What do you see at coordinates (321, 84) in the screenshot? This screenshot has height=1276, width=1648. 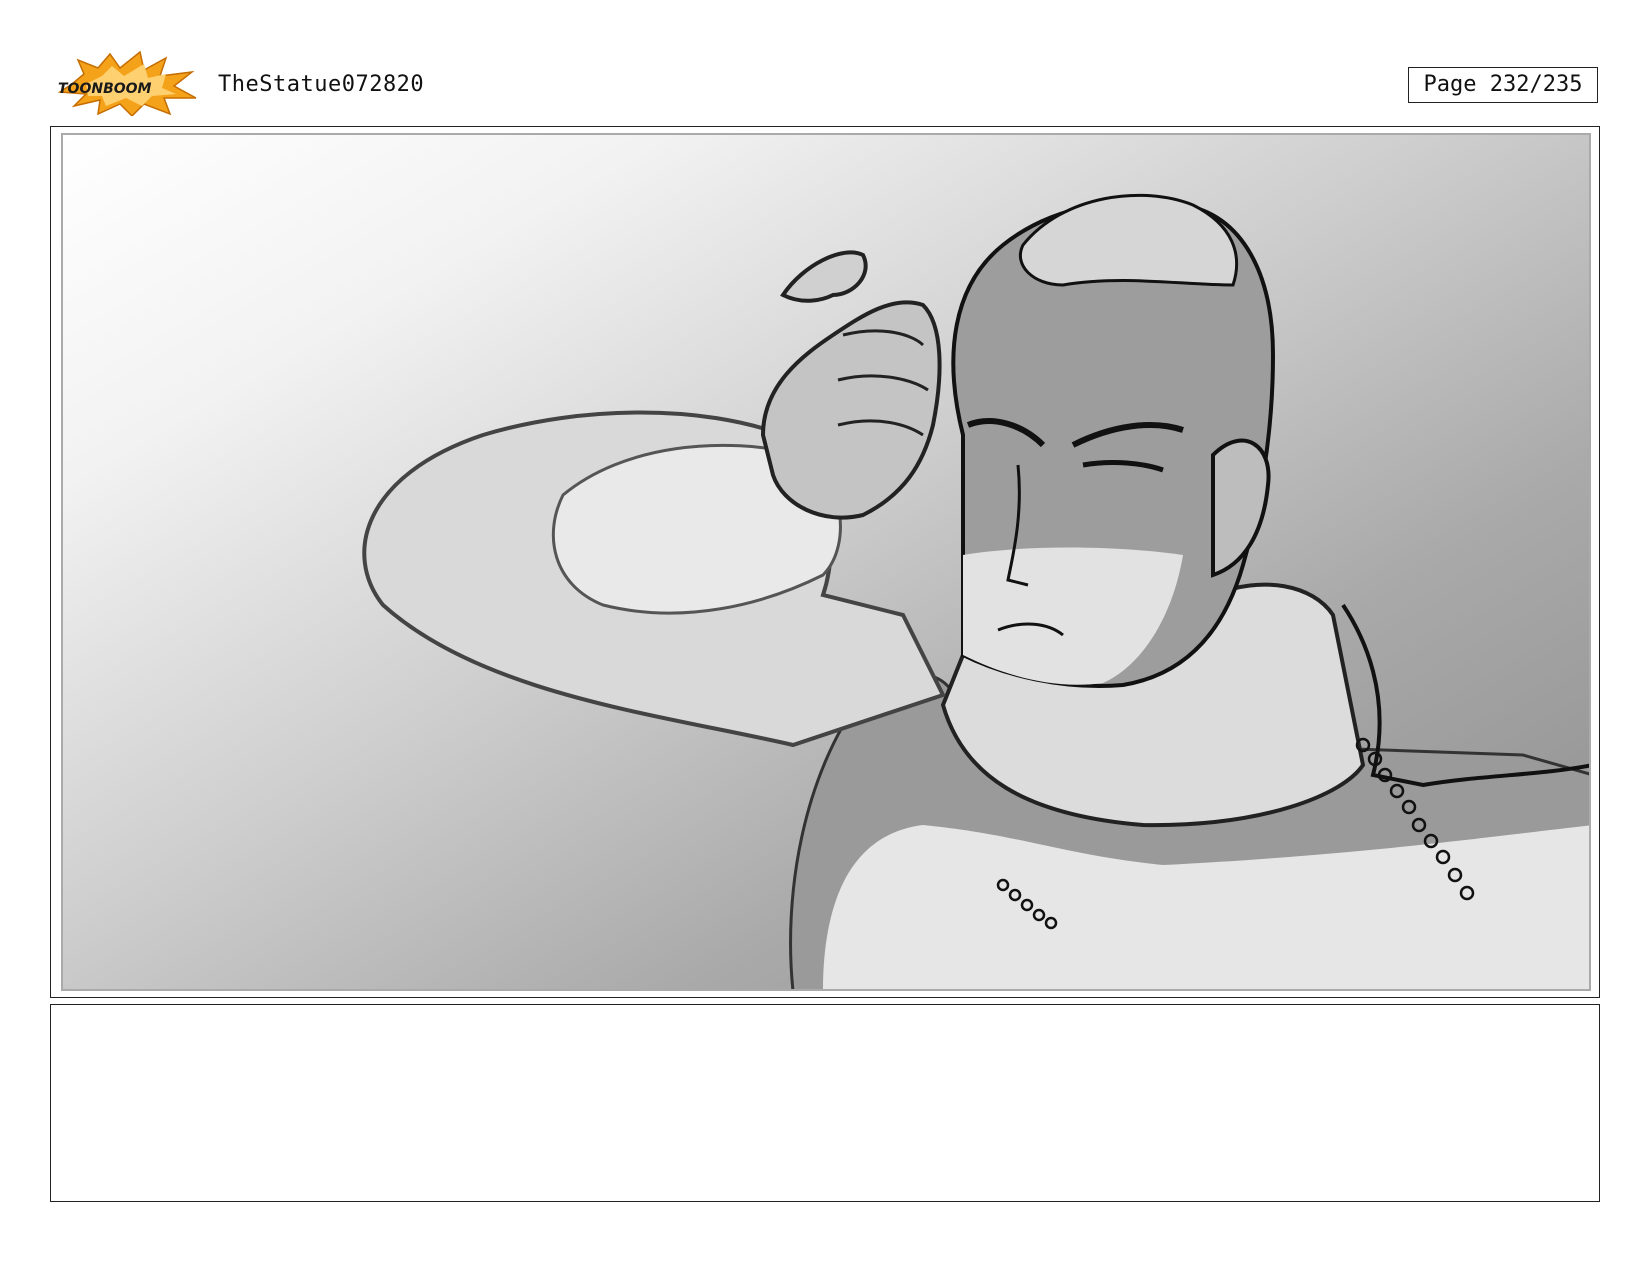 I see `project-title: TheStatue072820` at bounding box center [321, 84].